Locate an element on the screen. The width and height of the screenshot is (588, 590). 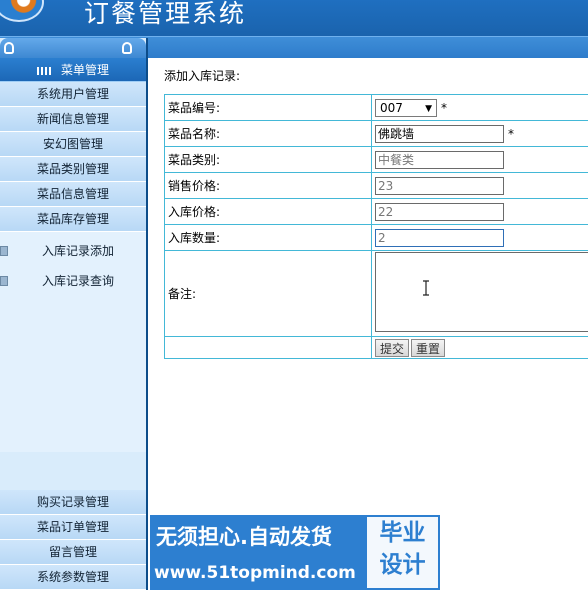
sidebar-item-dish-orders: 菜品订单管理 is located at coordinates (73, 527).